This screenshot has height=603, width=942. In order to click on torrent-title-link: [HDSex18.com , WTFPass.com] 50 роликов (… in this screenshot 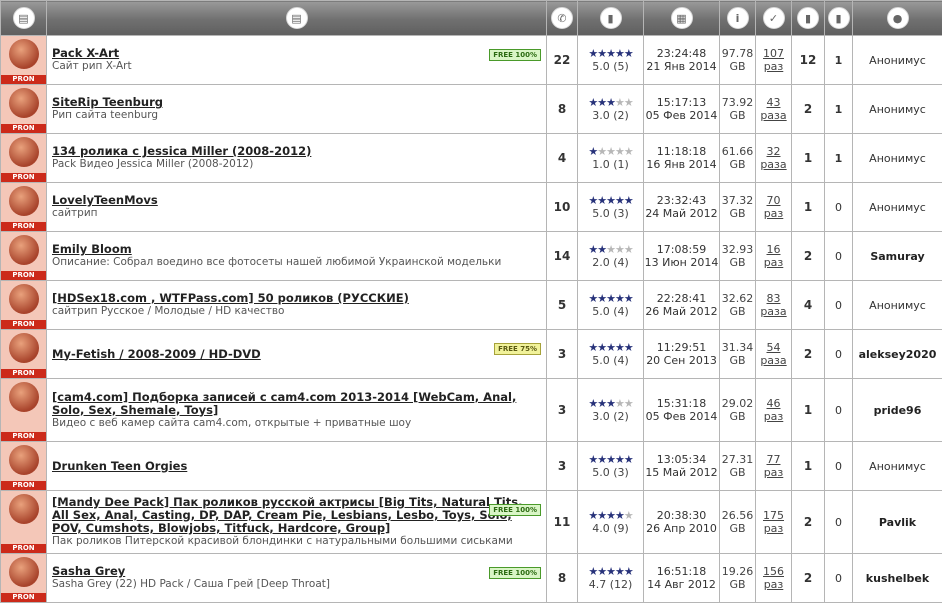, I will do `click(296, 298)`.